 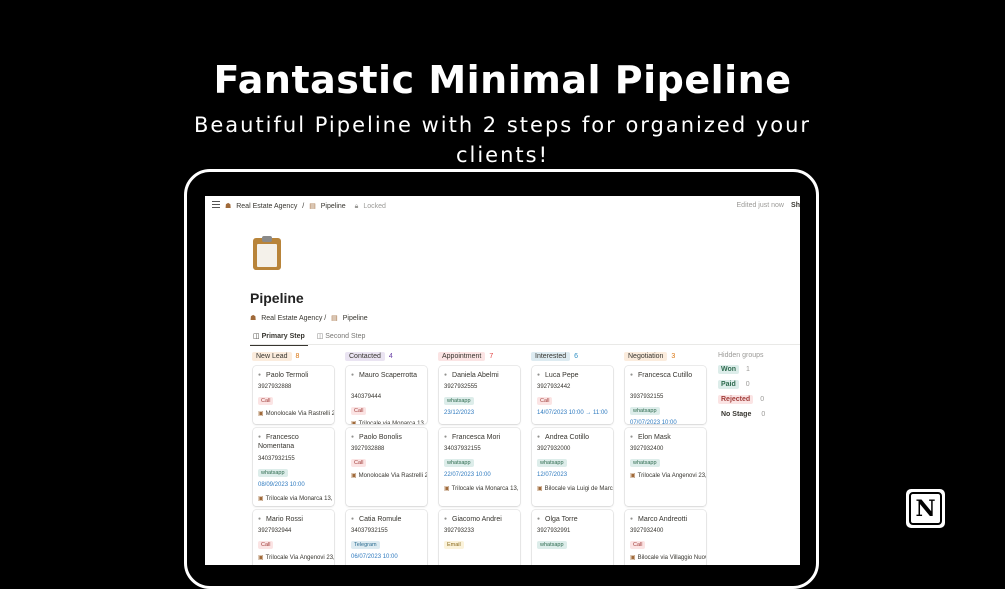 What do you see at coordinates (480, 375) in the screenshot?
I see `lead-name: Daniela Abelmi` at bounding box center [480, 375].